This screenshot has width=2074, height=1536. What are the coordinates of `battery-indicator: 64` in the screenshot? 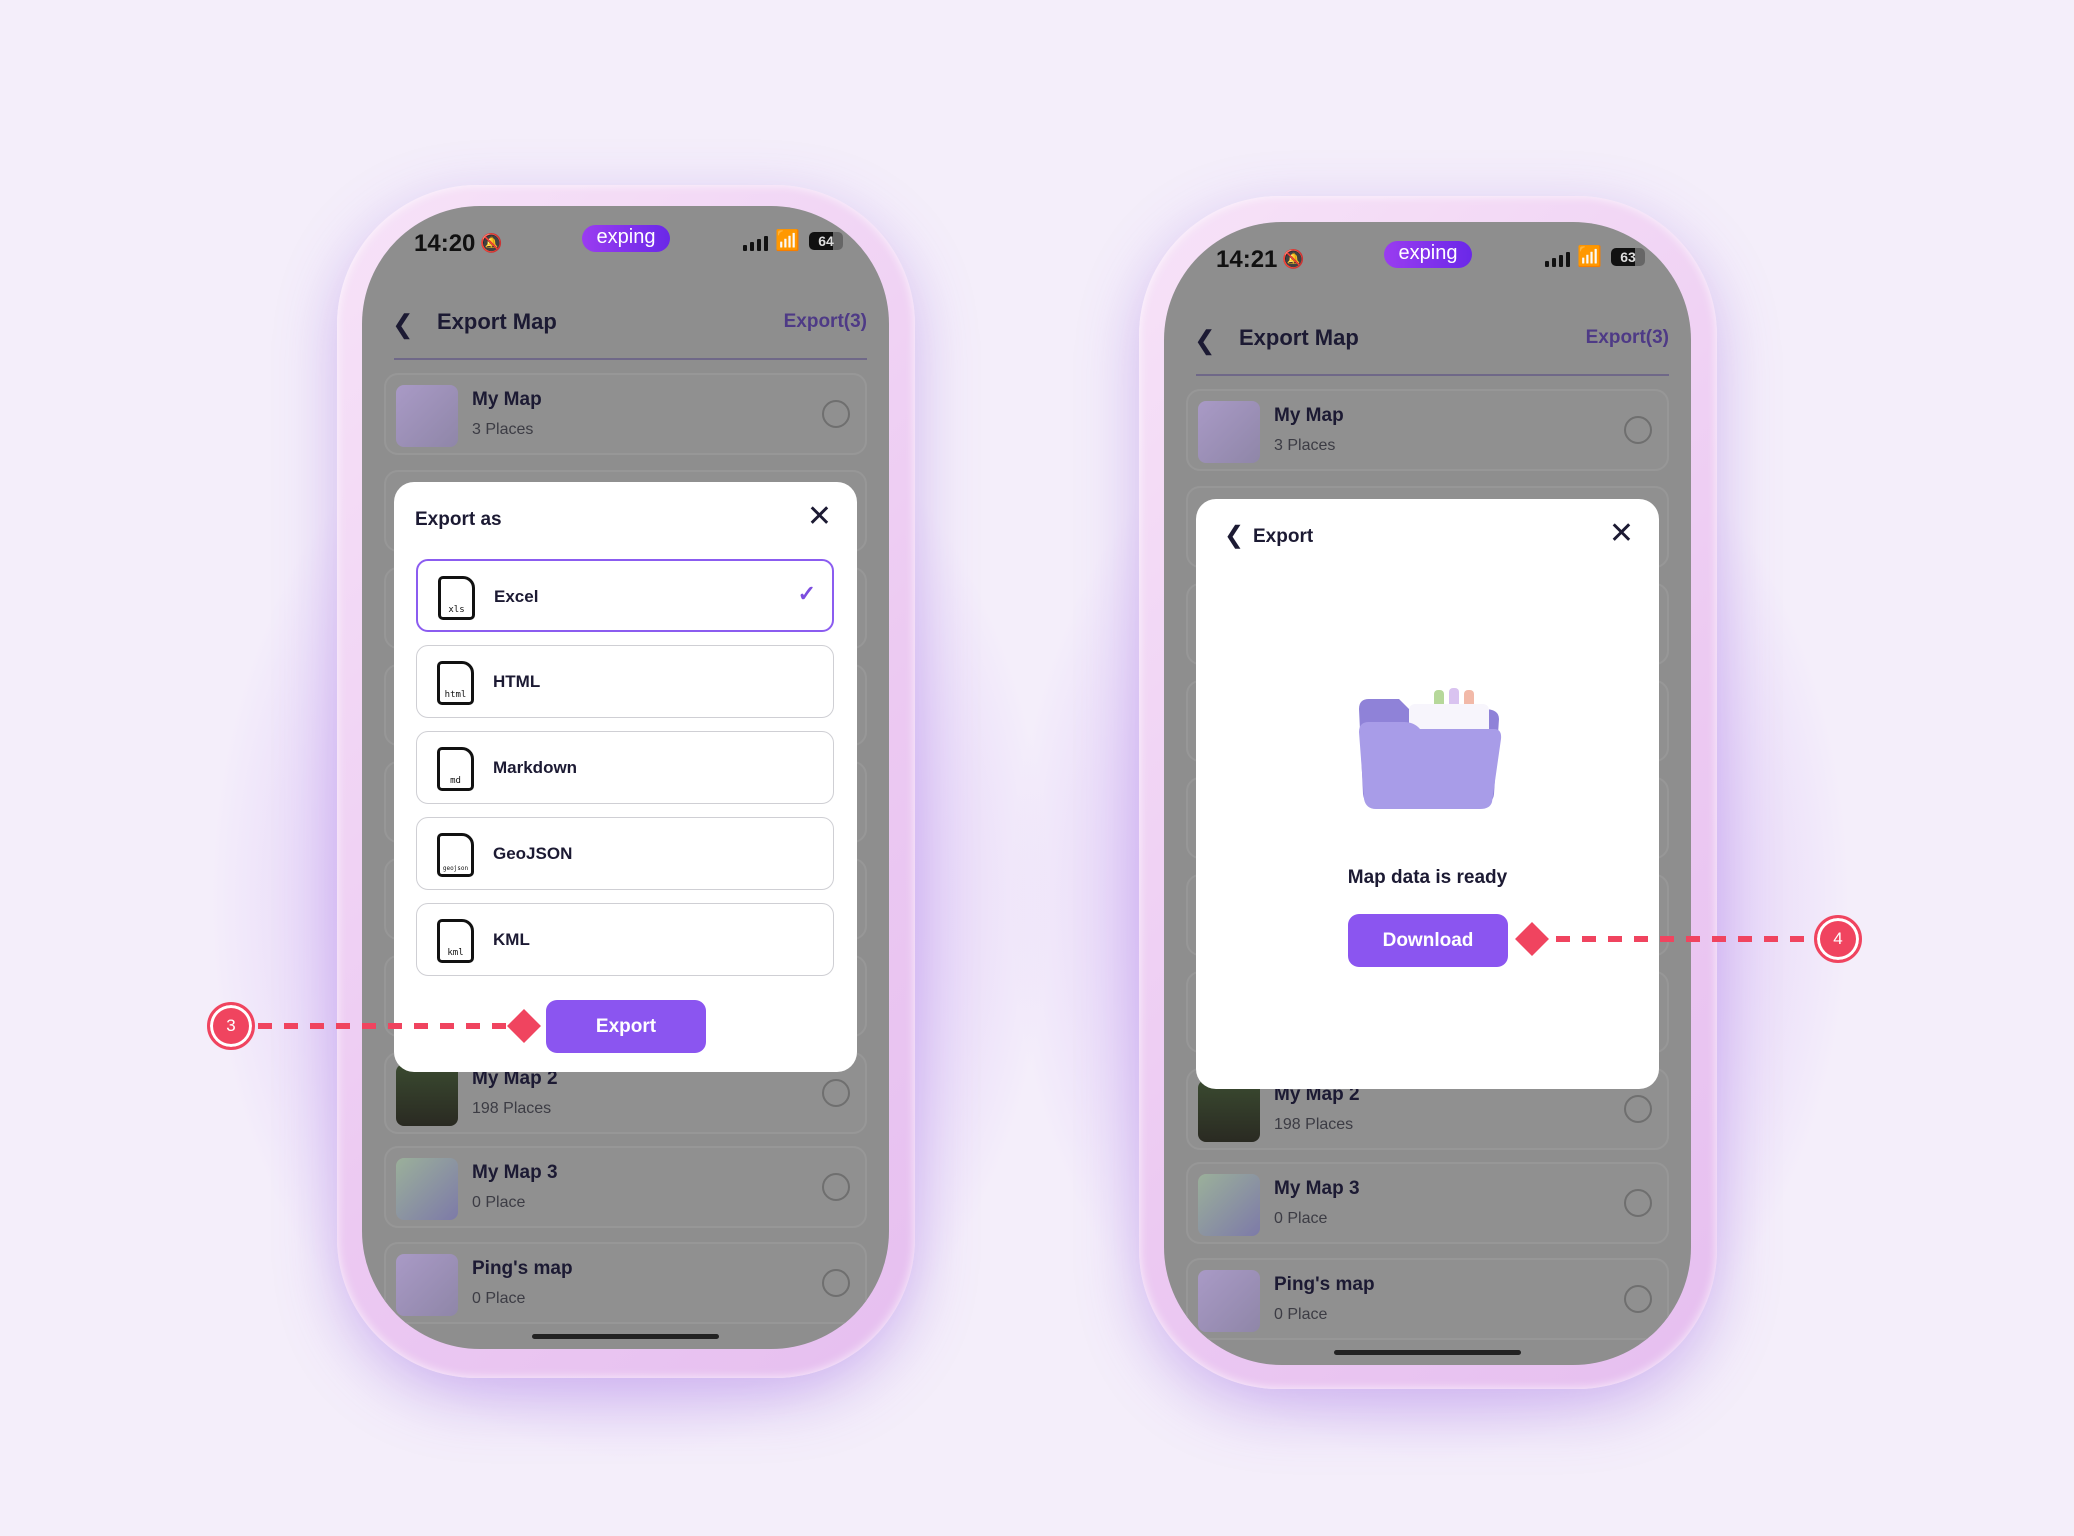 It's located at (826, 241).